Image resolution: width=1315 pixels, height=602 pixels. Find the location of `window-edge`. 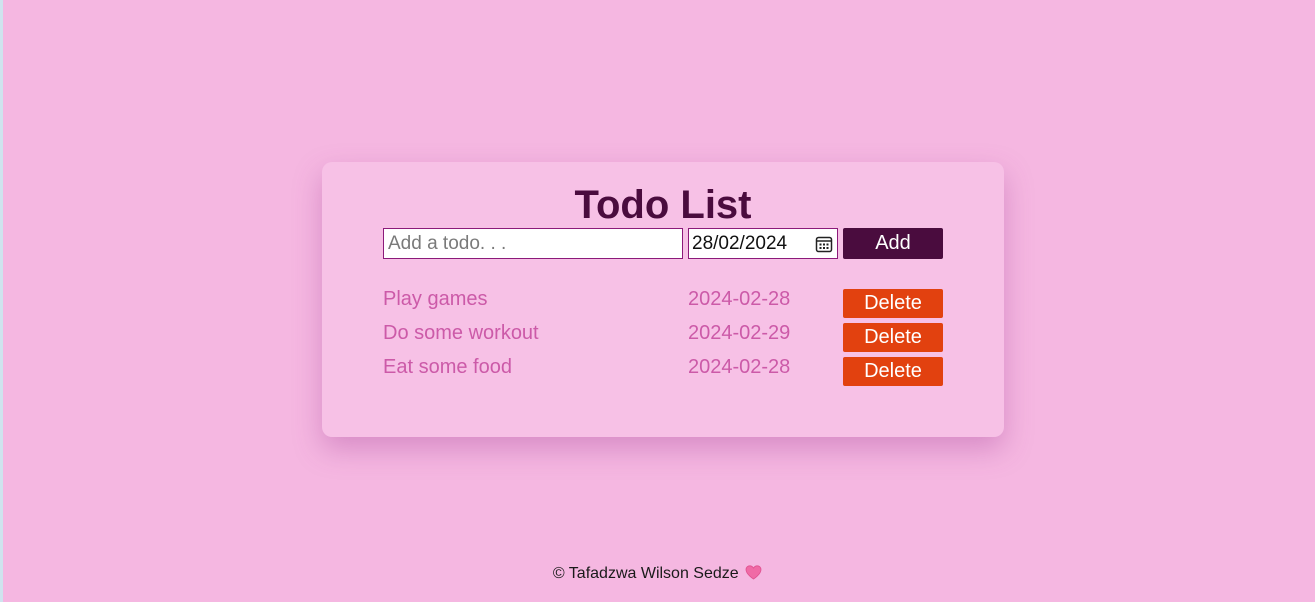

window-edge is located at coordinates (1, 301).